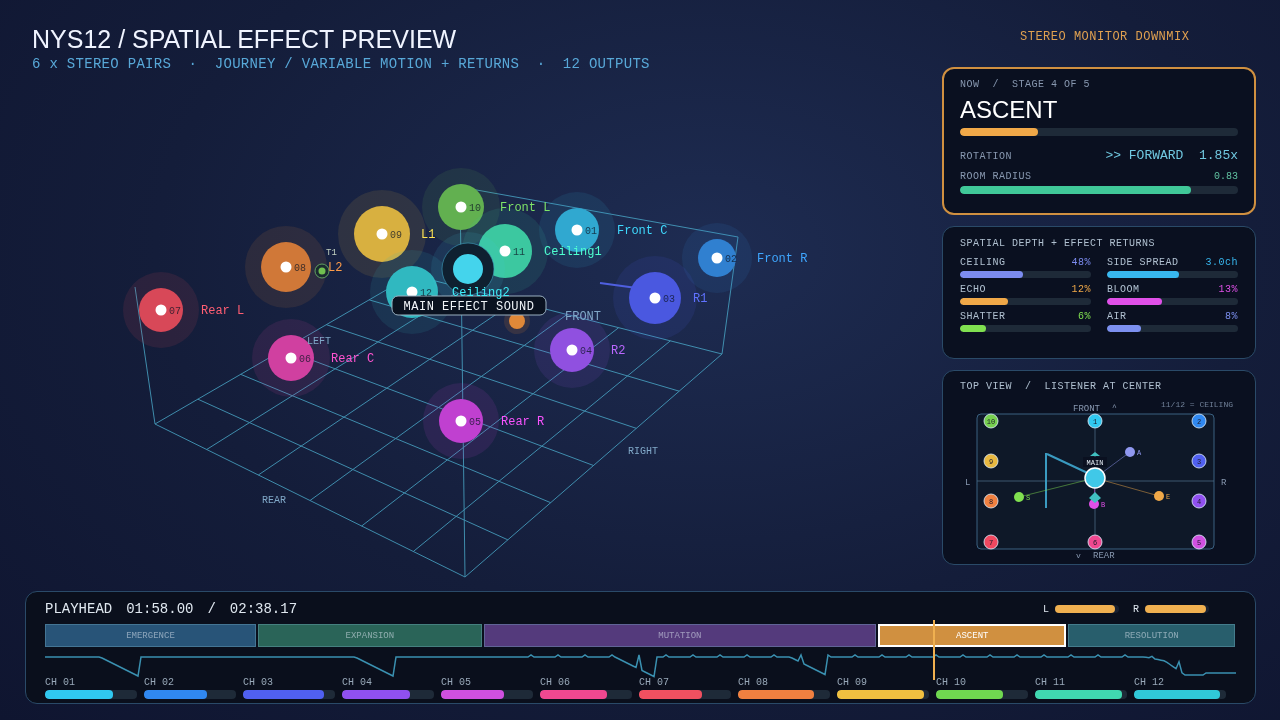 The width and height of the screenshot is (1280, 720). Describe the element at coordinates (1114, 407) in the screenshot. I see `front-arrow: ^` at that location.